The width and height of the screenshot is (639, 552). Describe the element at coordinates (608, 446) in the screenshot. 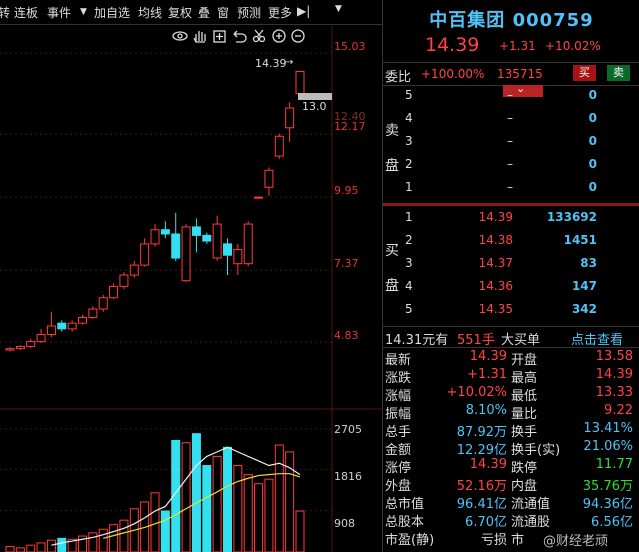

I see `stat-value: 21.06%` at that location.